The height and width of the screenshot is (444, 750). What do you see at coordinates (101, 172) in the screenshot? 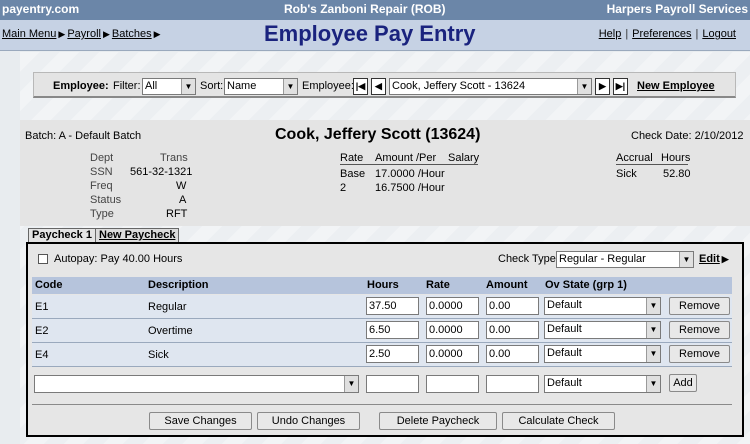
I see `ssn-label: SSN` at bounding box center [101, 172].